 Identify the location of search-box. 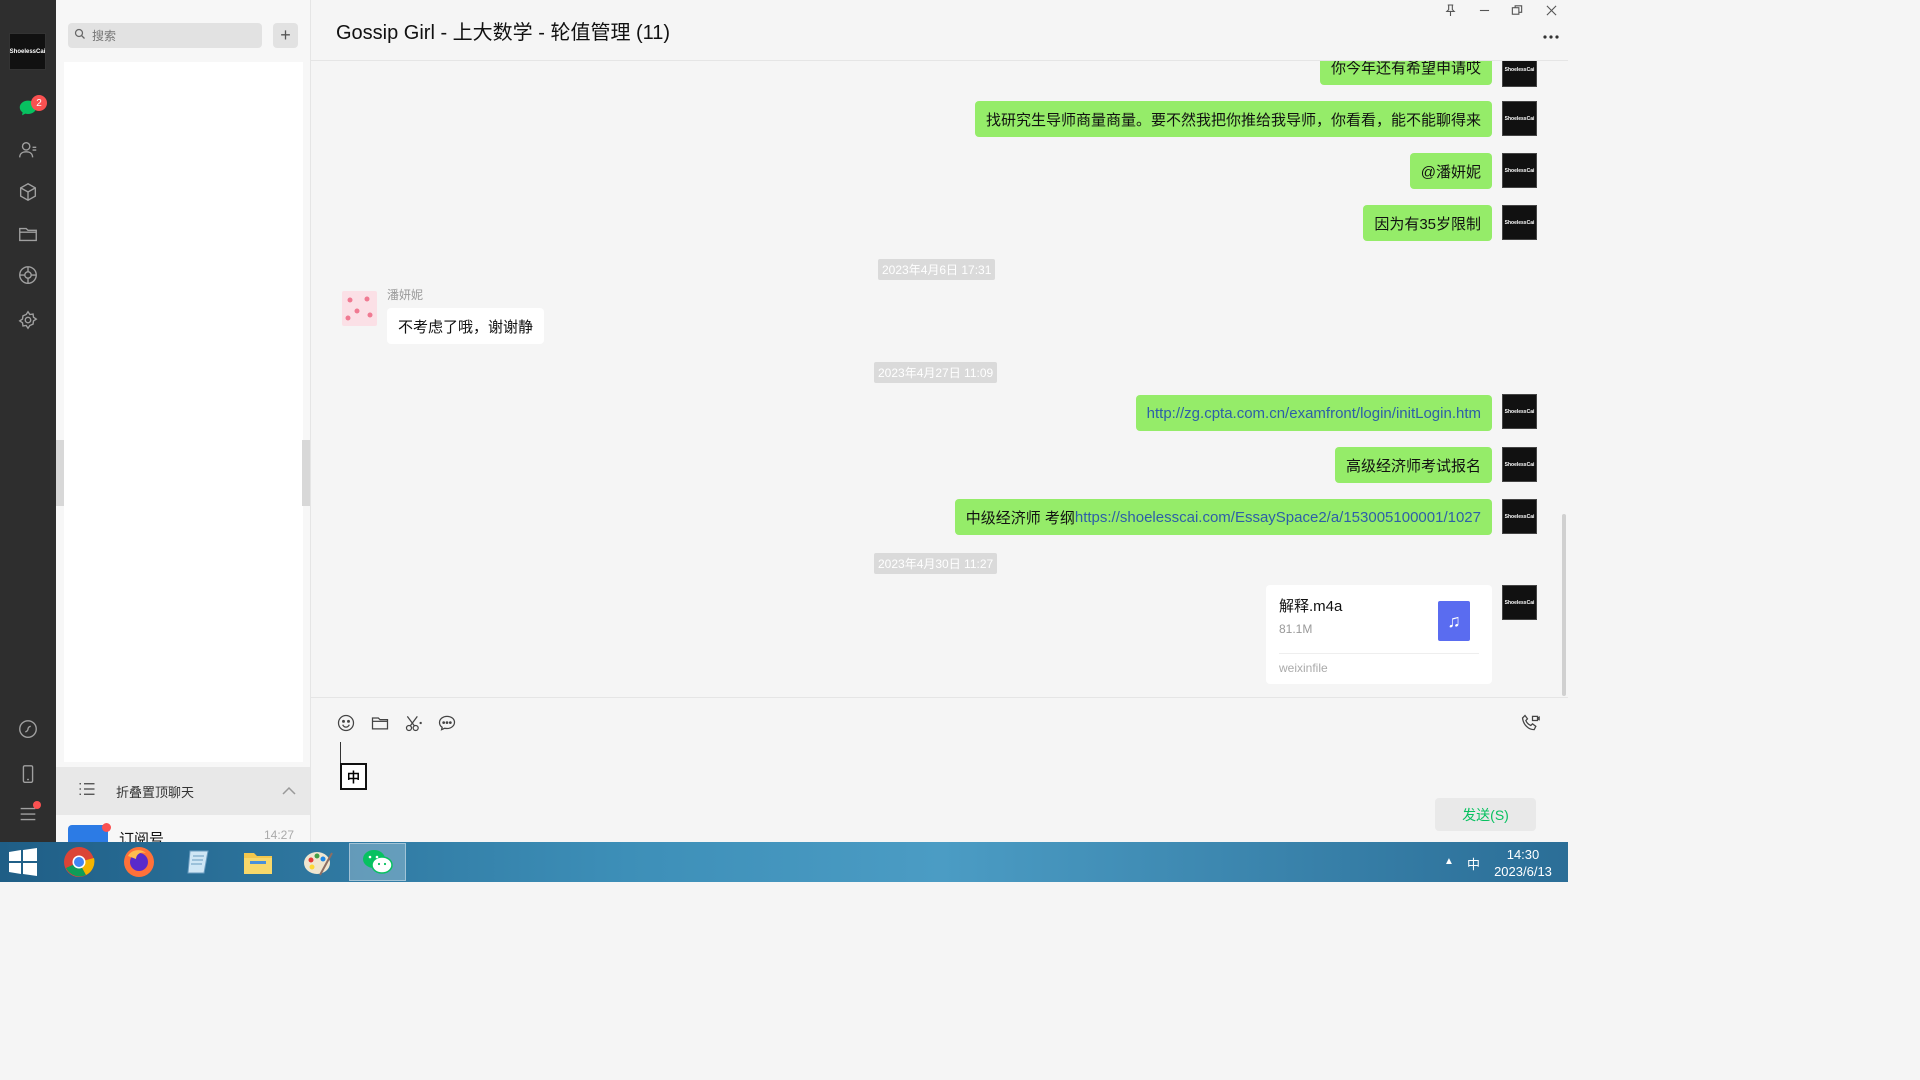
(165, 35).